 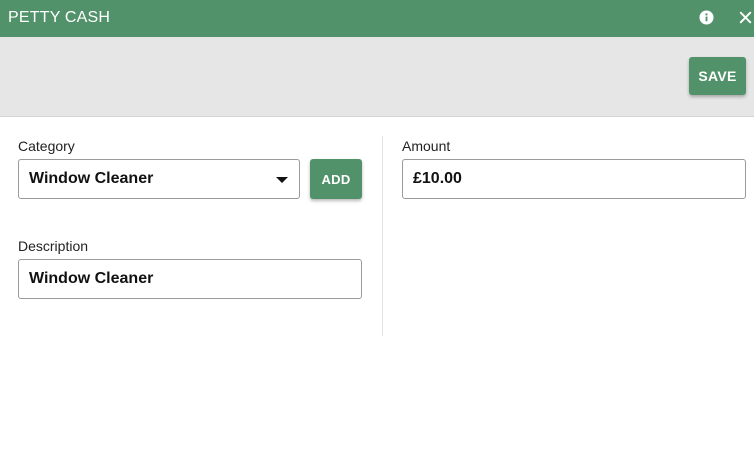 I want to click on close-icon, so click(x=745, y=17).